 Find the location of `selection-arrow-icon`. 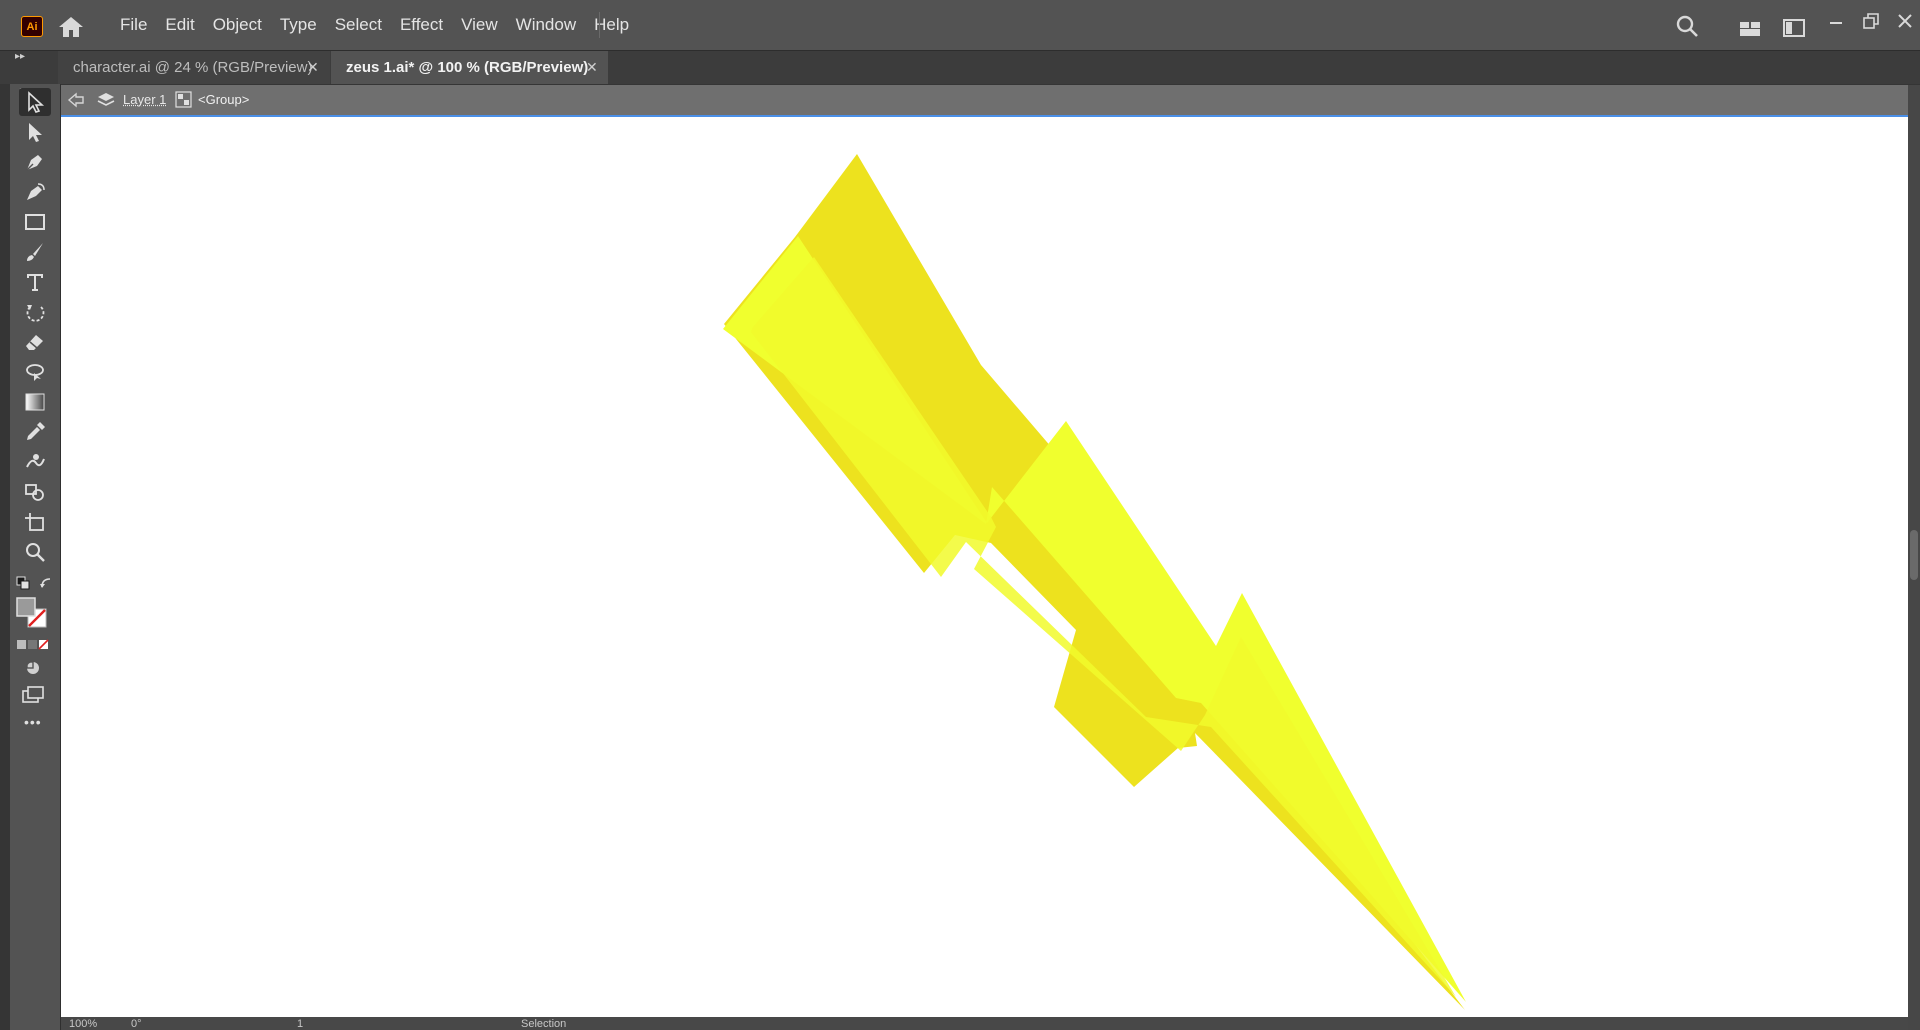

selection-arrow-icon is located at coordinates (36, 102).